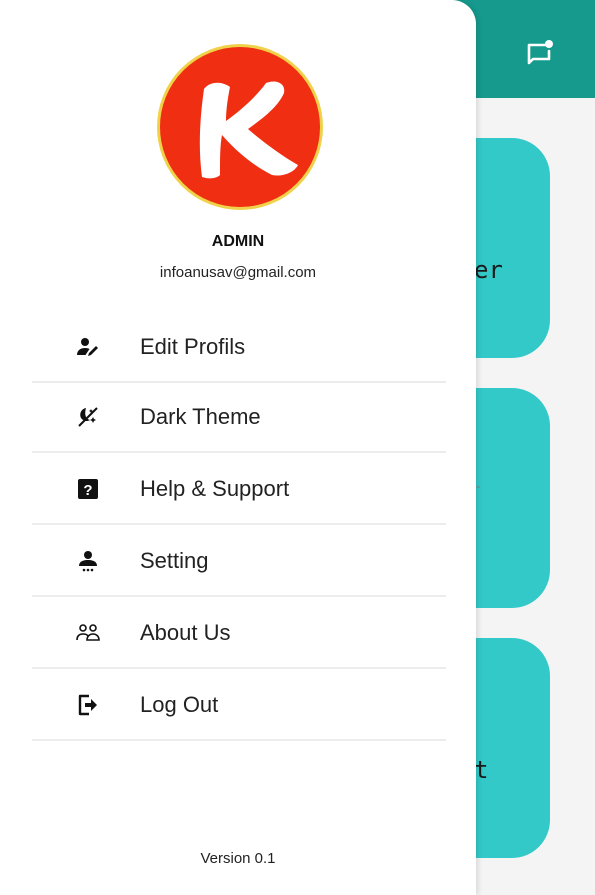 The height and width of the screenshot is (895, 595). I want to click on about-us-icon, so click(88, 633).